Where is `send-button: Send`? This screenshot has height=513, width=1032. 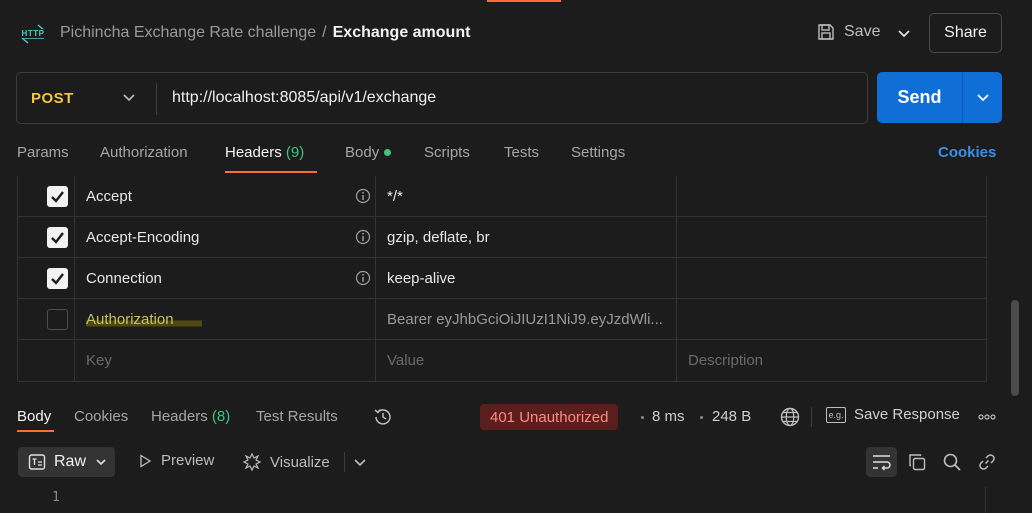 send-button: Send is located at coordinates (919, 97).